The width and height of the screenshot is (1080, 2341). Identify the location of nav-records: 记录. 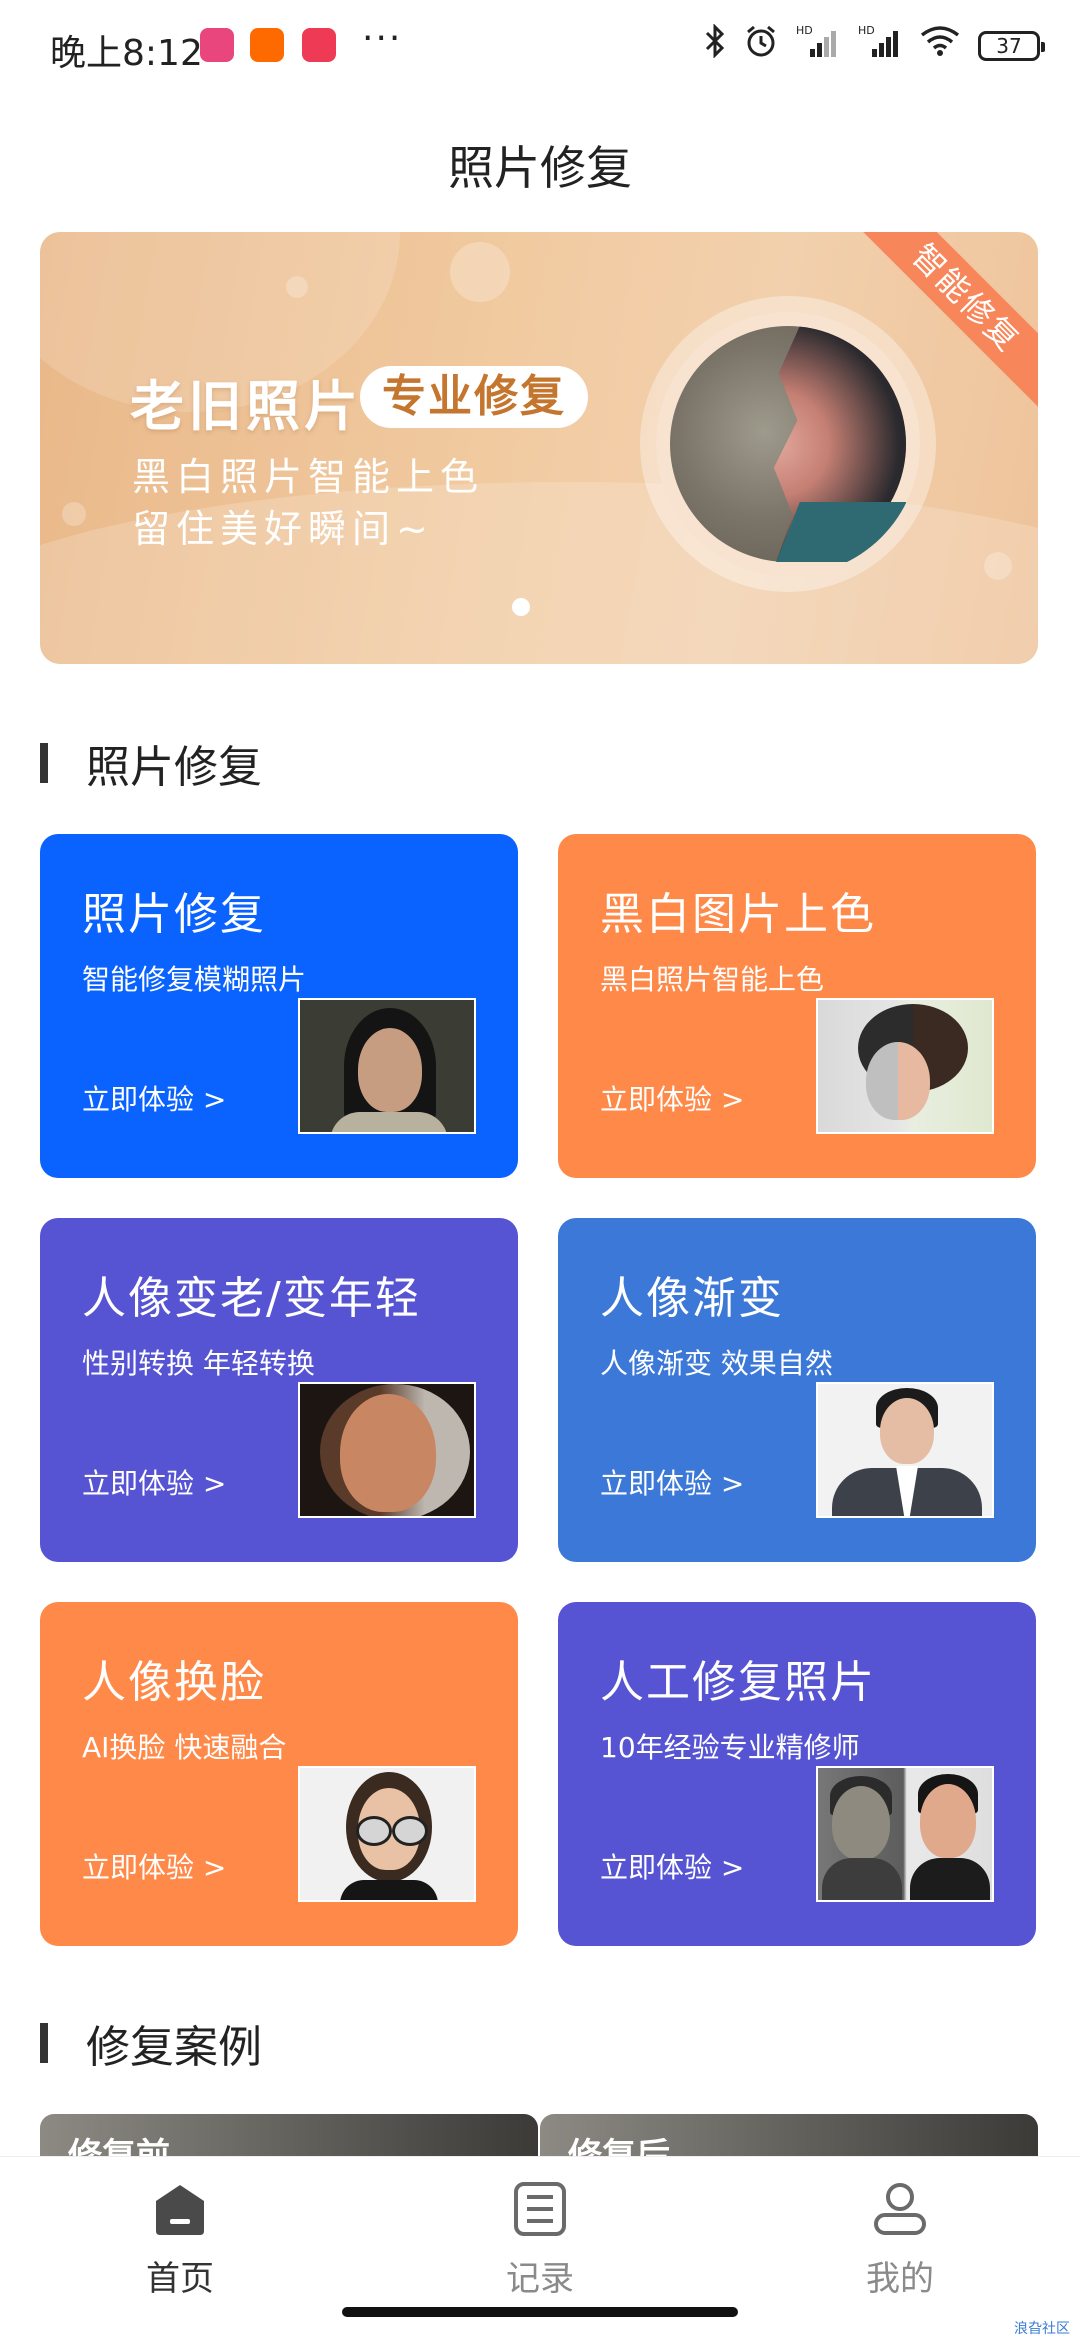
(540, 2240).